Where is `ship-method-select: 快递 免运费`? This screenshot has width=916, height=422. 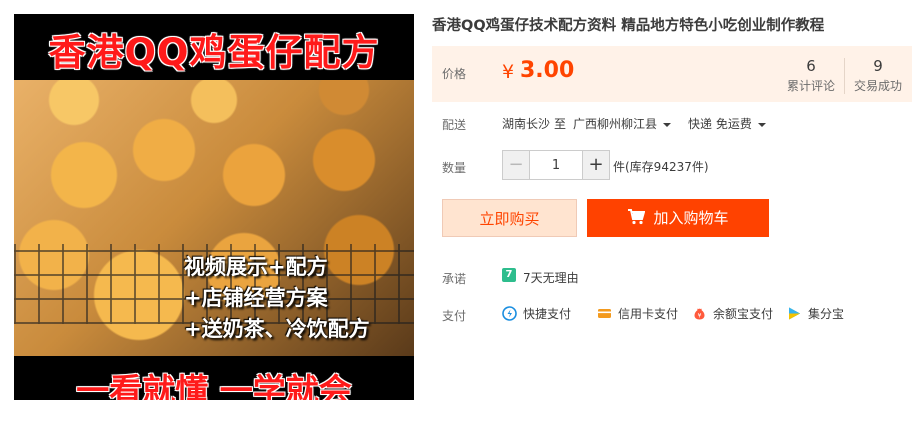 ship-method-select: 快递 免运费 is located at coordinates (727, 123).